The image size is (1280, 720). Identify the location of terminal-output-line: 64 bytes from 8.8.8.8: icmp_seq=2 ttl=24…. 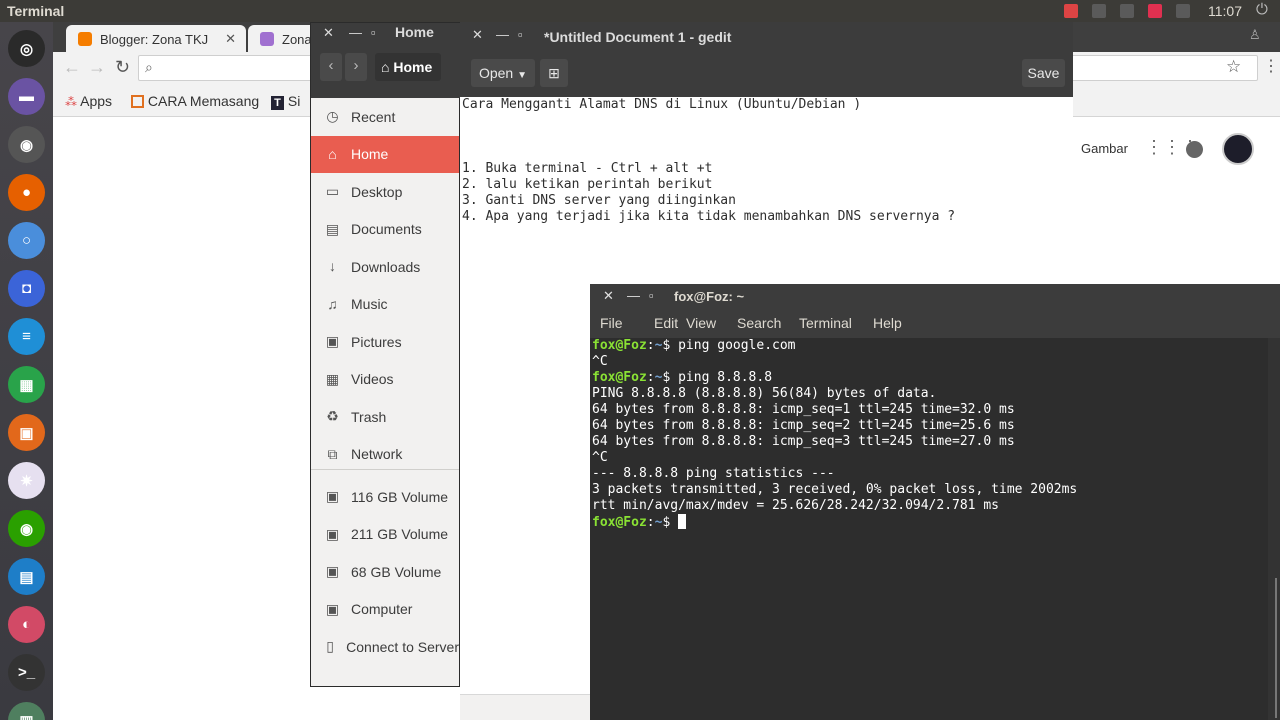
(803, 425).